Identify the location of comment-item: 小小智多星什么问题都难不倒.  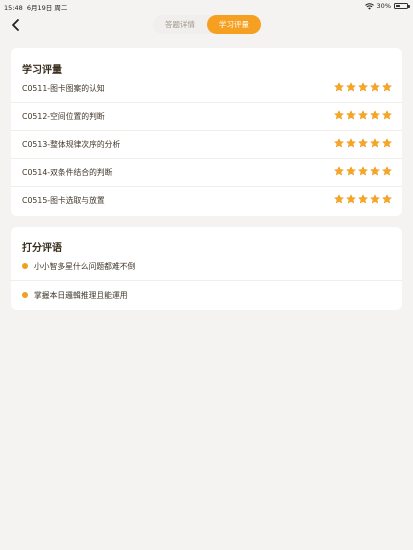
(206, 267).